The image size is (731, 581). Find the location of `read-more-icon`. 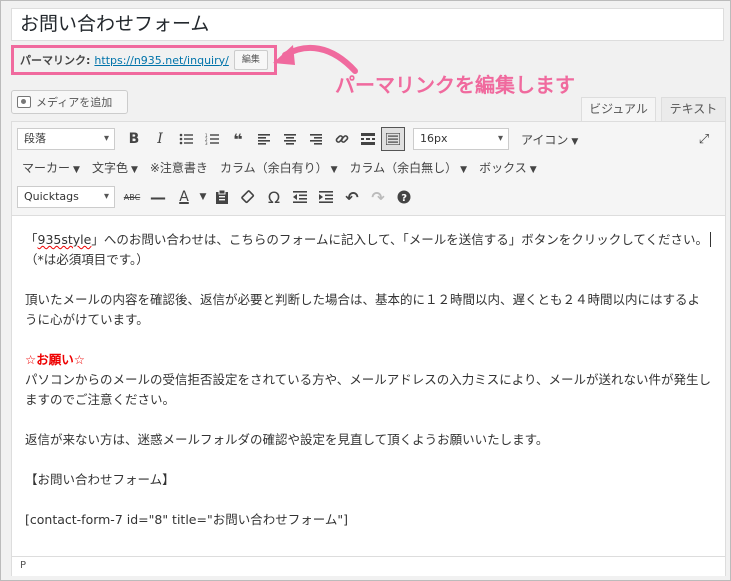

read-more-icon is located at coordinates (368, 139).